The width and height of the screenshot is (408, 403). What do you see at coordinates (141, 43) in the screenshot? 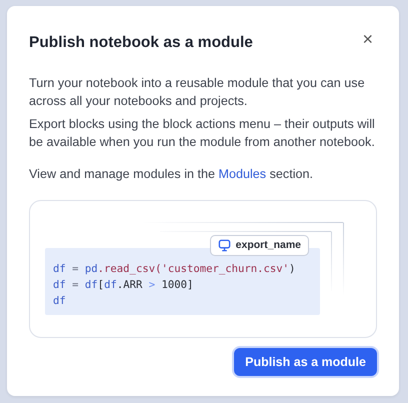
I see `dialog-title: Publish notebook as a module` at bounding box center [141, 43].